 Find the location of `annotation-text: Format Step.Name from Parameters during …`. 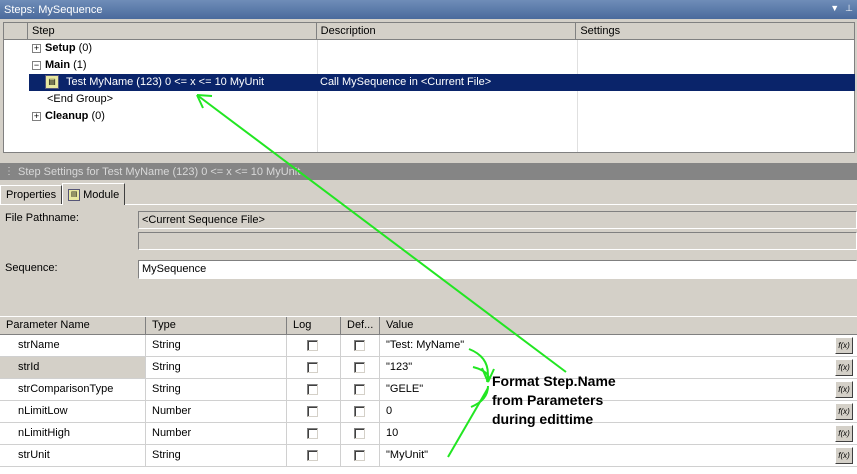

annotation-text: Format Step.Name from Parameters during … is located at coordinates (554, 400).